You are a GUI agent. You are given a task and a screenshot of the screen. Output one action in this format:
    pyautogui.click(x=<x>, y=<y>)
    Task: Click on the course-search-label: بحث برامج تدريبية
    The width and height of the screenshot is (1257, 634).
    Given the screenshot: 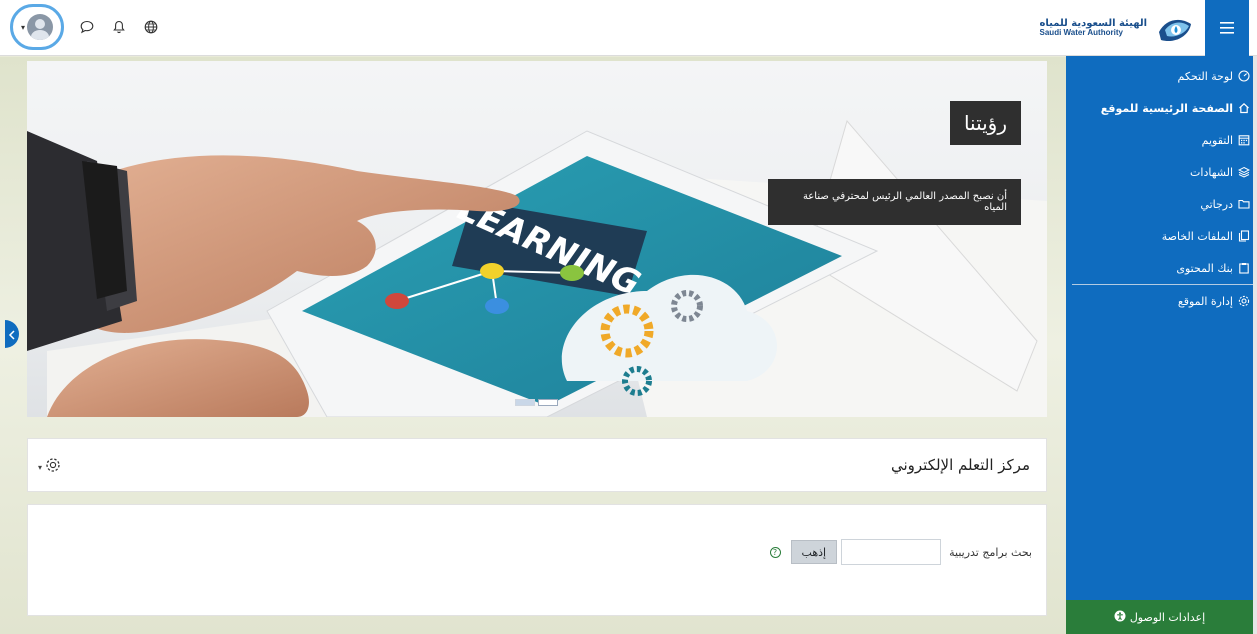 What is the action you would take?
    pyautogui.click(x=990, y=552)
    